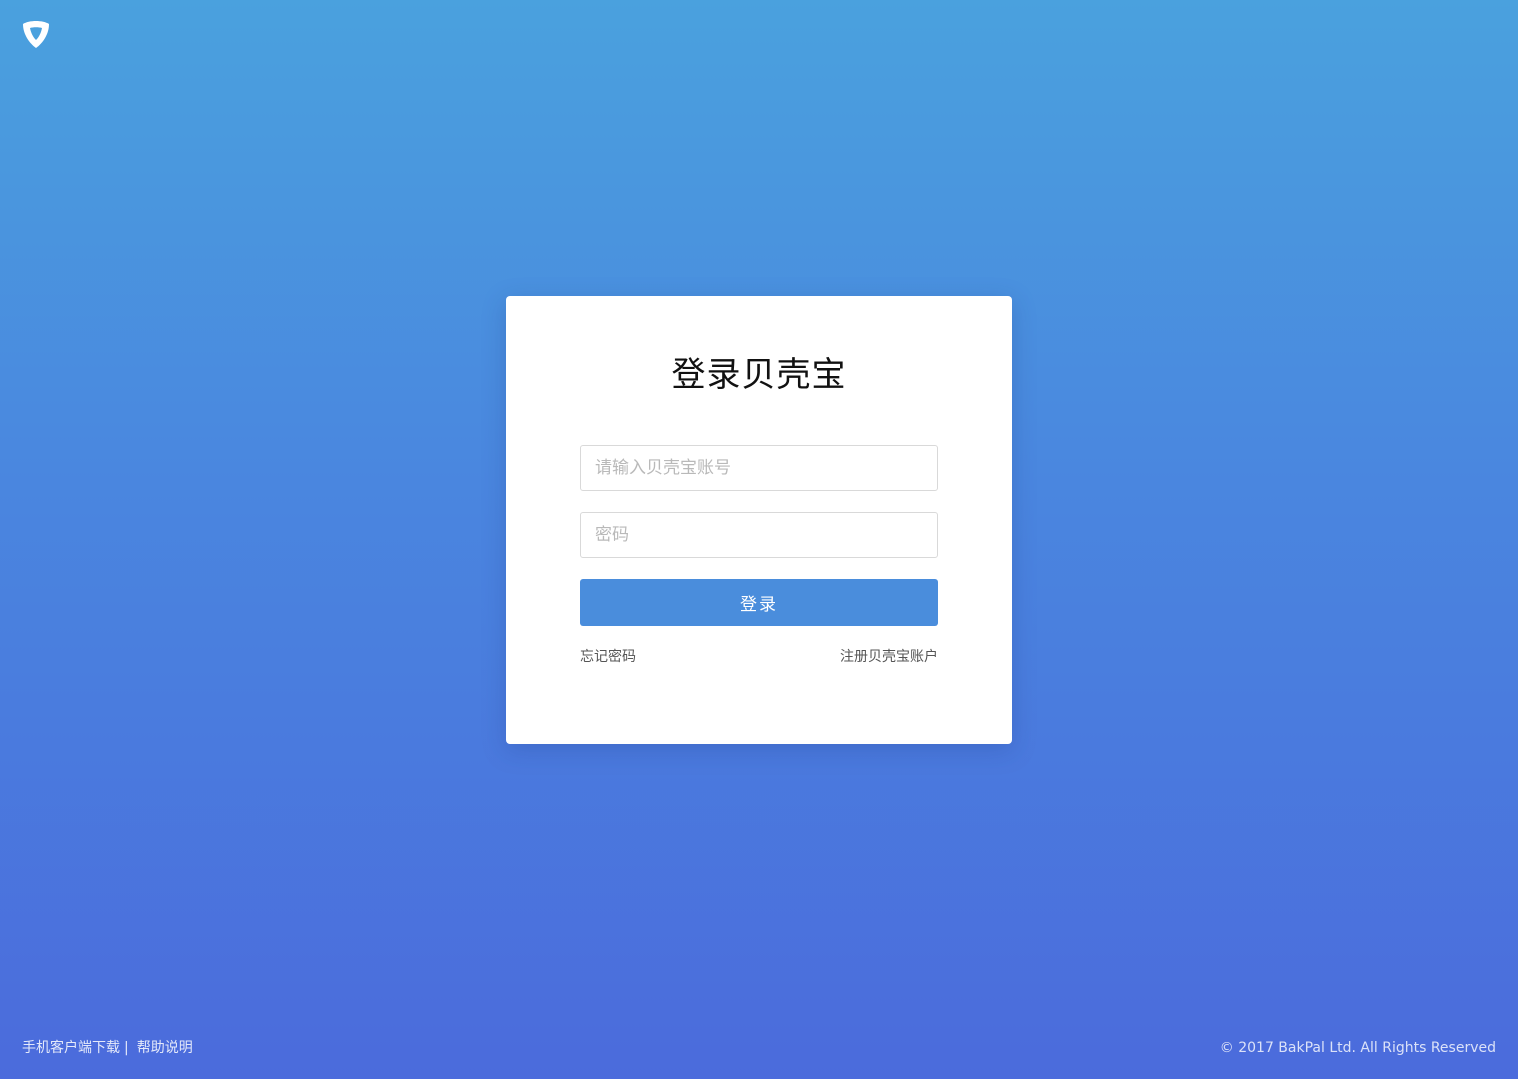 This screenshot has width=1518, height=1079. What do you see at coordinates (608, 657) in the screenshot?
I see `forgot-password-link: 忘记密码` at bounding box center [608, 657].